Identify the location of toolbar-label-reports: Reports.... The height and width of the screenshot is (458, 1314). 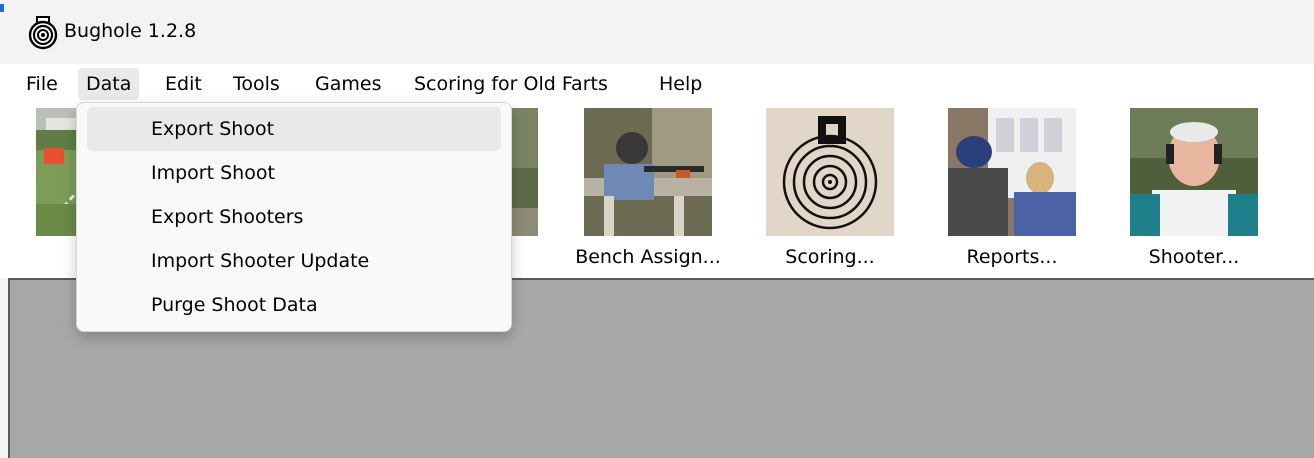
(1012, 257).